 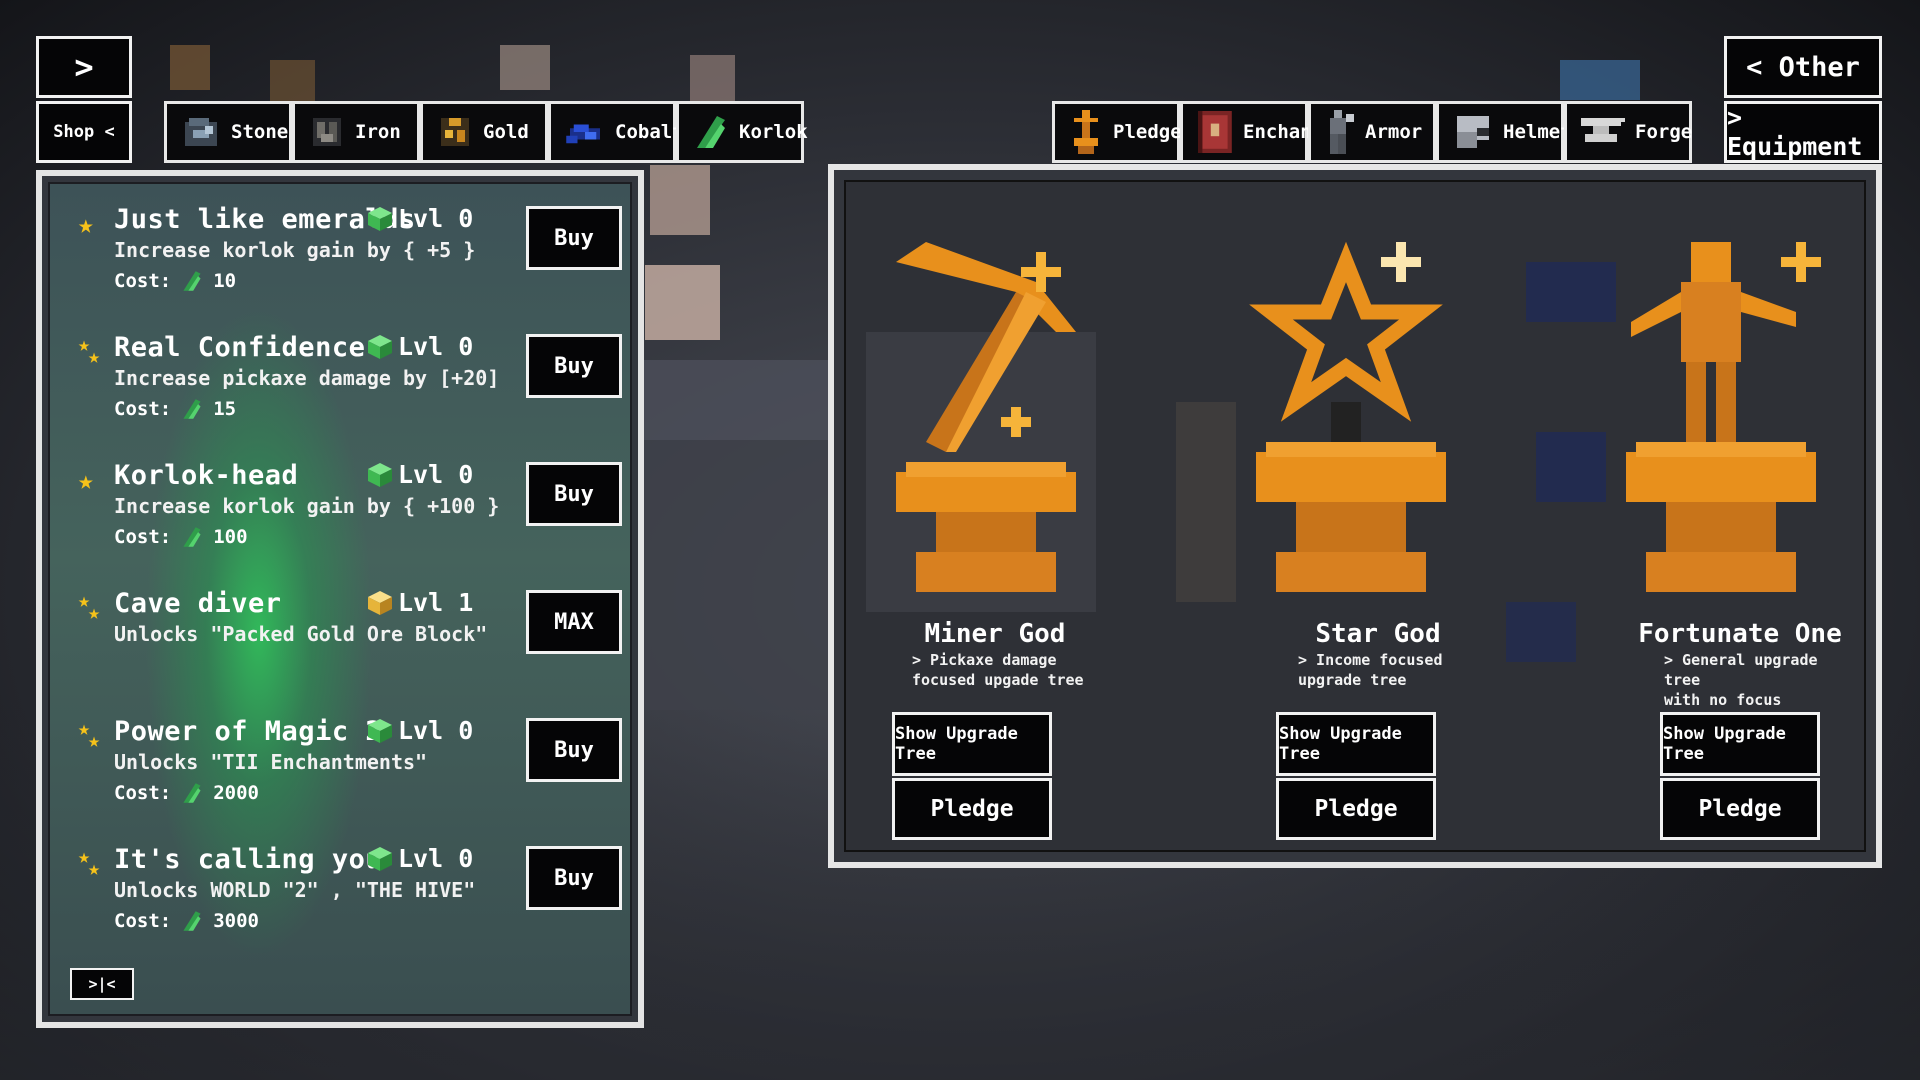 I want to click on tab-label: Armor, so click(x=1394, y=132).